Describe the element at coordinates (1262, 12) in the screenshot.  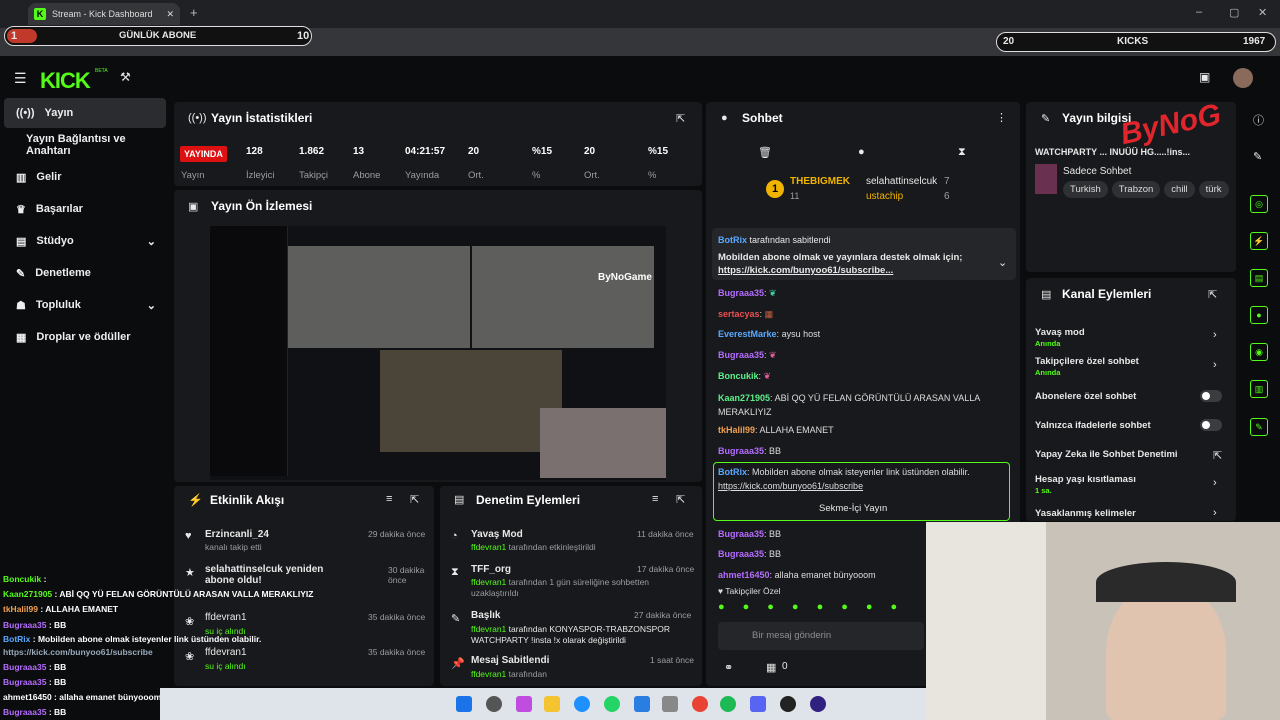
I see `close-window-icon: ✕` at that location.